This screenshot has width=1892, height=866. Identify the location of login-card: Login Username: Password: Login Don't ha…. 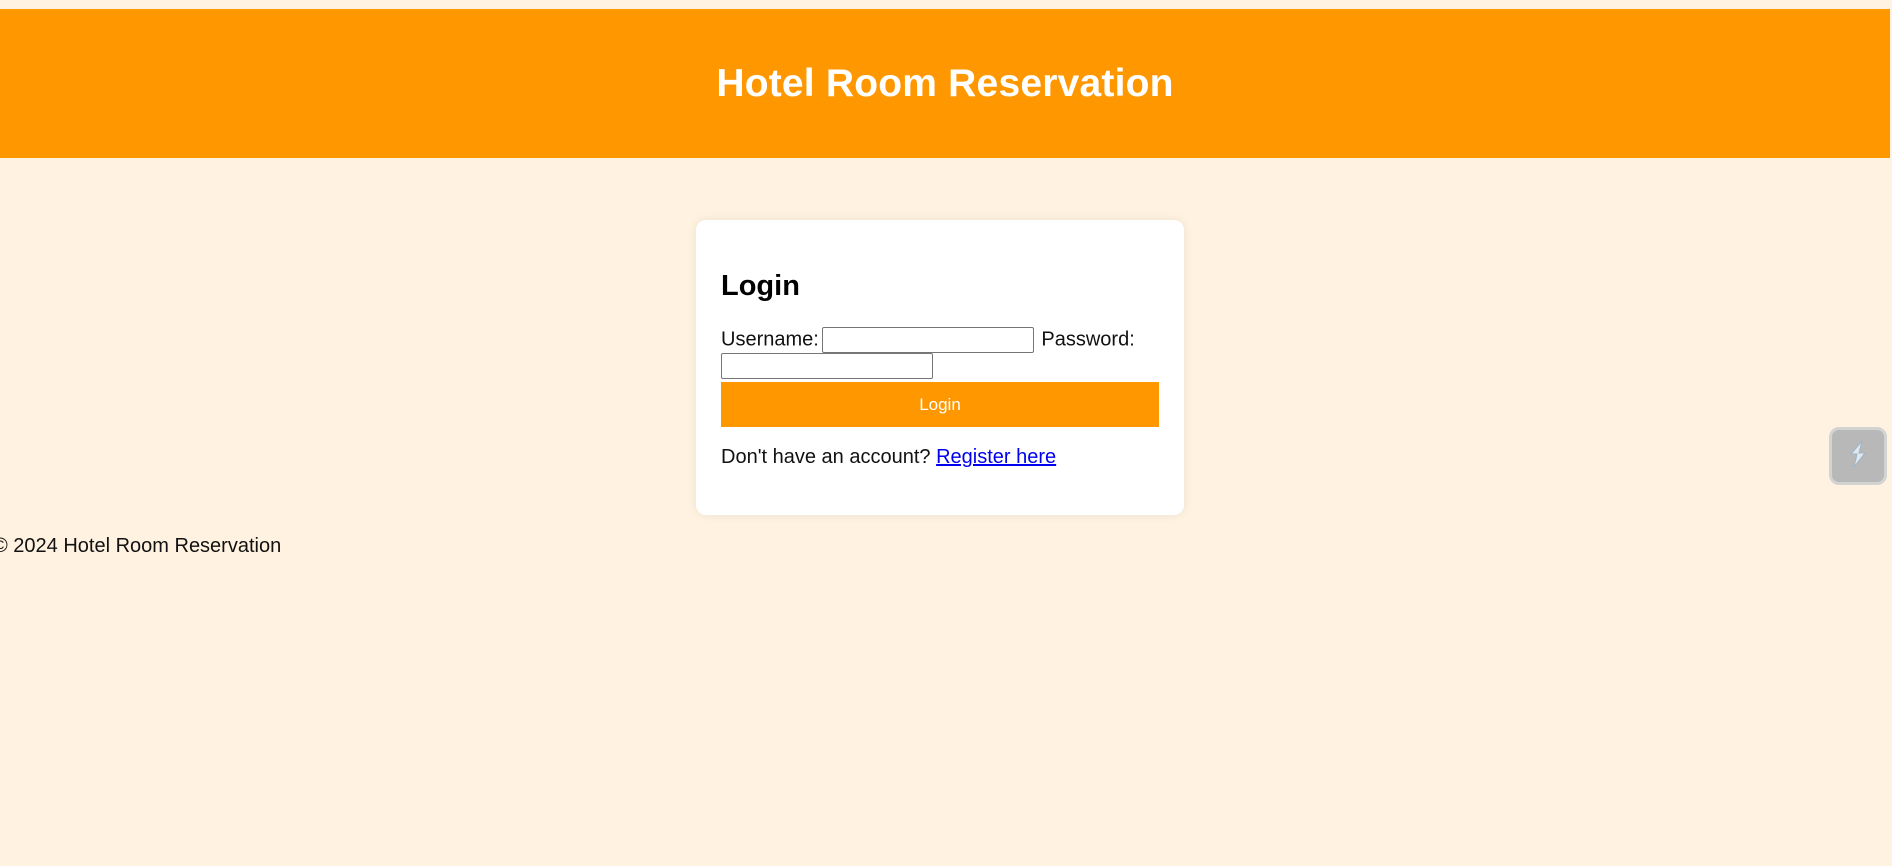
(940, 367).